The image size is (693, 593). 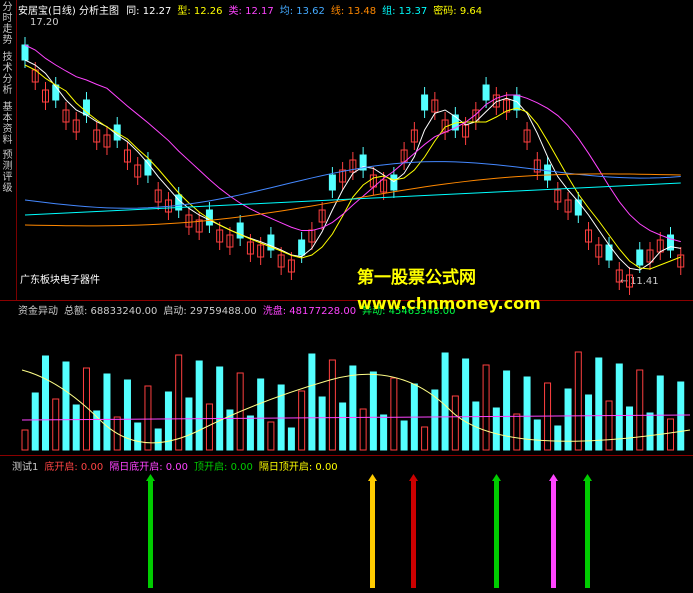 What do you see at coordinates (449, 303) in the screenshot?
I see `watermark-url: www.chnmoney.com` at bounding box center [449, 303].